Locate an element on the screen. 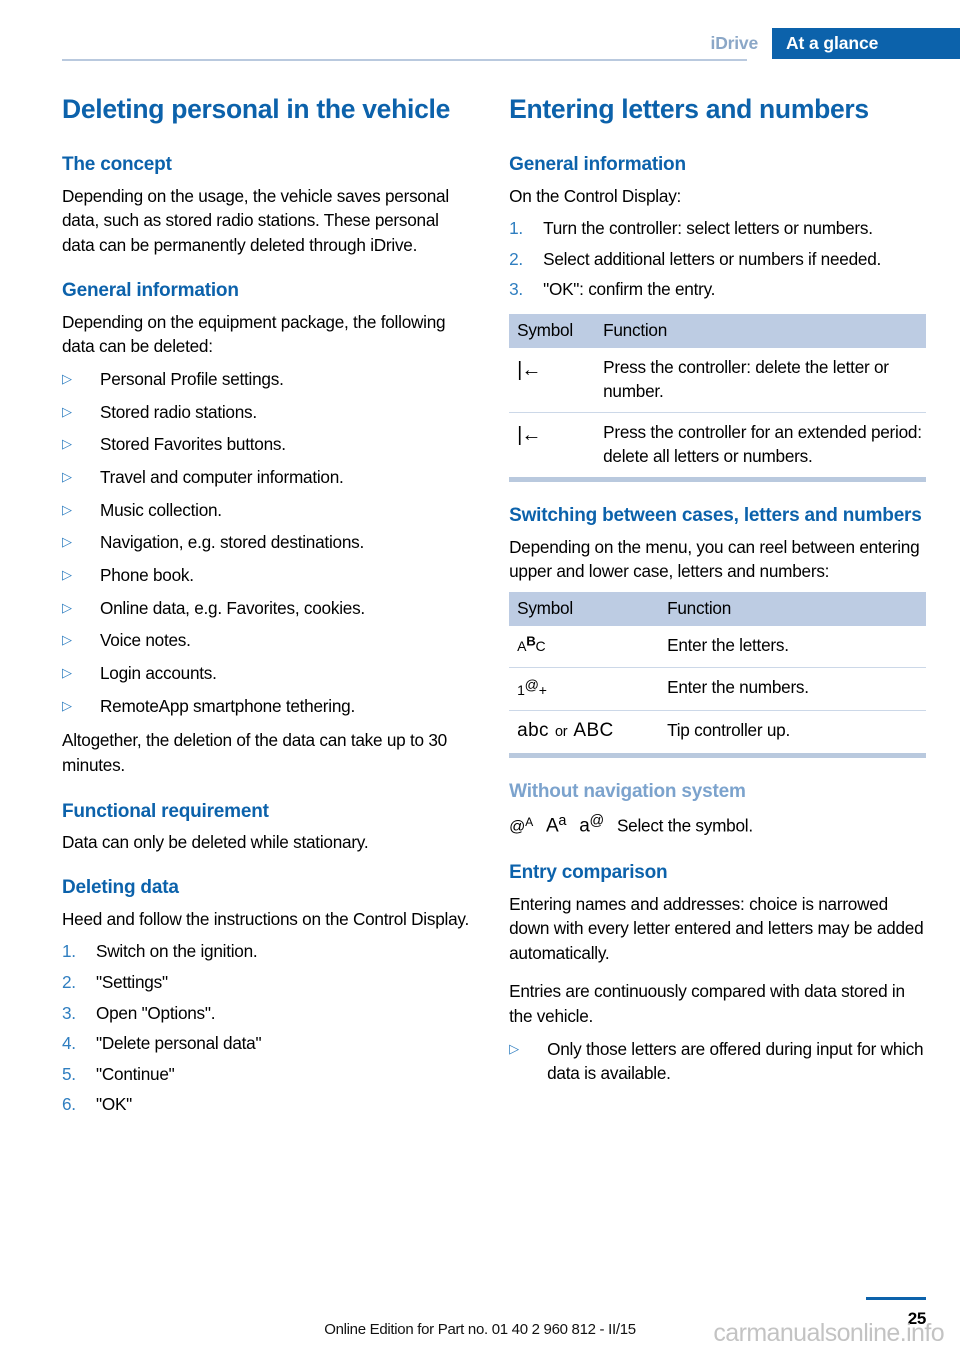 This screenshot has height=1362, width=960. number-base: 1 is located at coordinates (521, 689).